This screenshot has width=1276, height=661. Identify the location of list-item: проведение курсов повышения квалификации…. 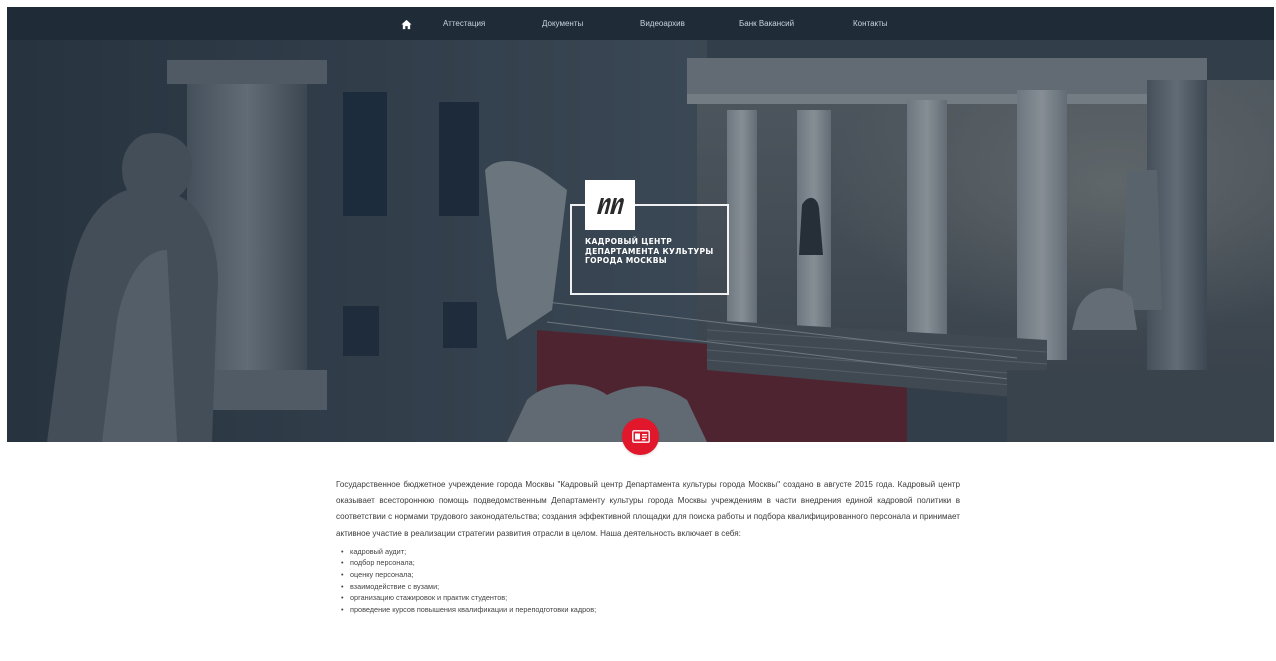
(648, 610).